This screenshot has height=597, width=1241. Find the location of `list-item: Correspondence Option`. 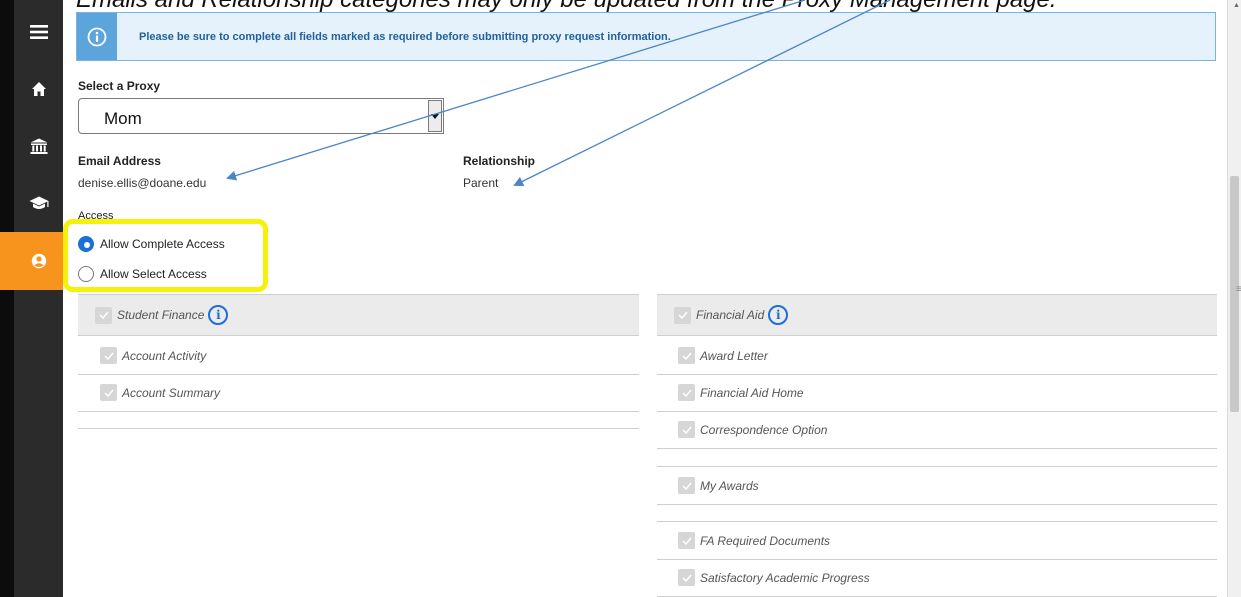

list-item: Correspondence Option is located at coordinates (937, 430).